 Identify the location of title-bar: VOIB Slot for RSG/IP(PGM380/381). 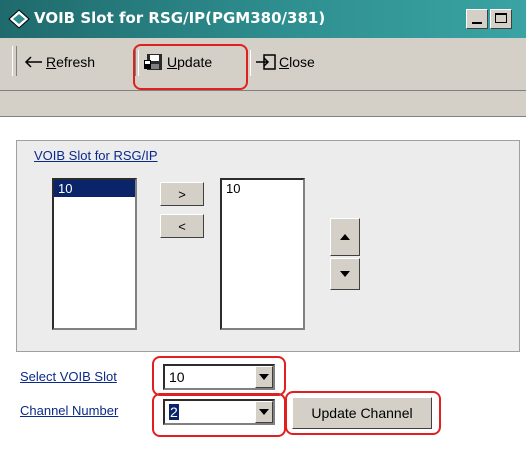
(263, 19).